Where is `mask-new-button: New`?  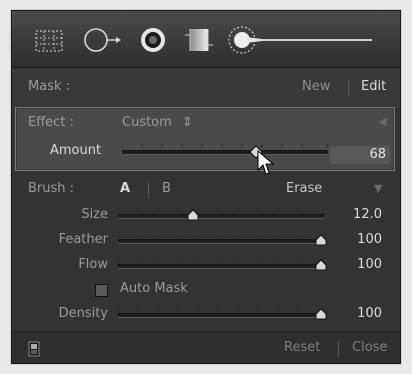 mask-new-button: New is located at coordinates (316, 86).